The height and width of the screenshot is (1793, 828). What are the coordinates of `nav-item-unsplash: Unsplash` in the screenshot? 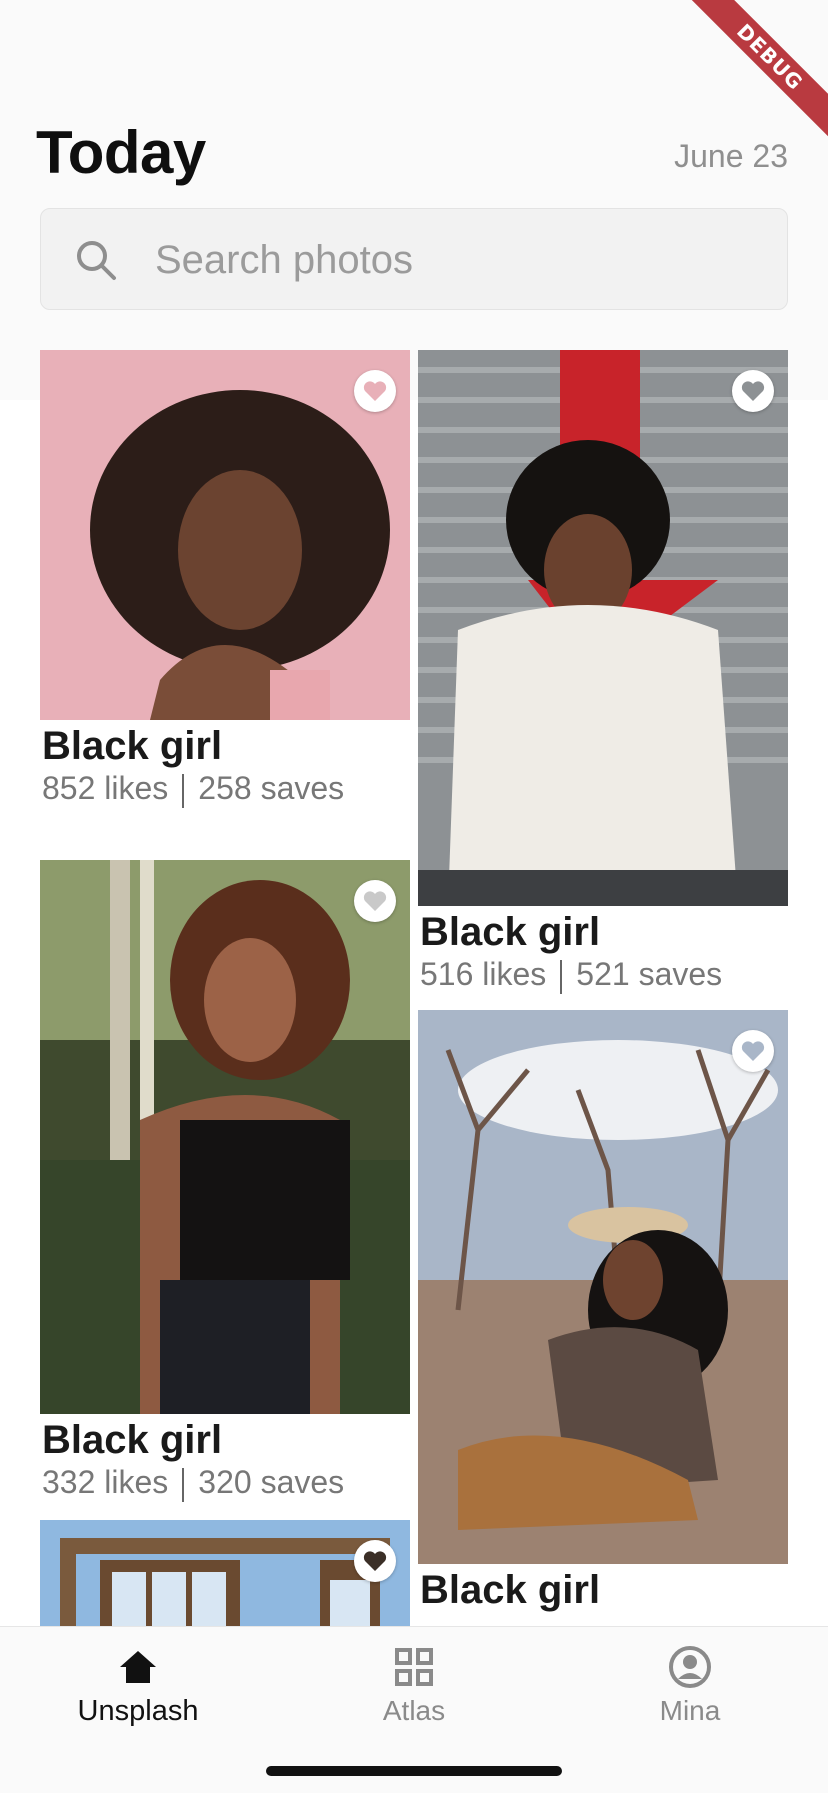 It's located at (138, 1686).